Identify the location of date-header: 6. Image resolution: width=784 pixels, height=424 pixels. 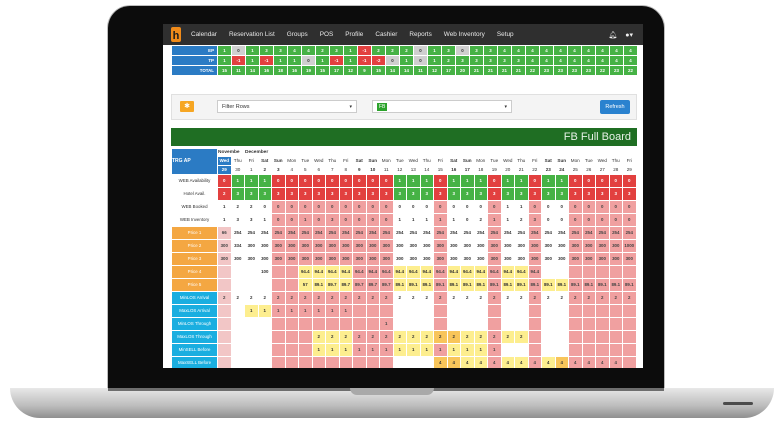
(318, 170).